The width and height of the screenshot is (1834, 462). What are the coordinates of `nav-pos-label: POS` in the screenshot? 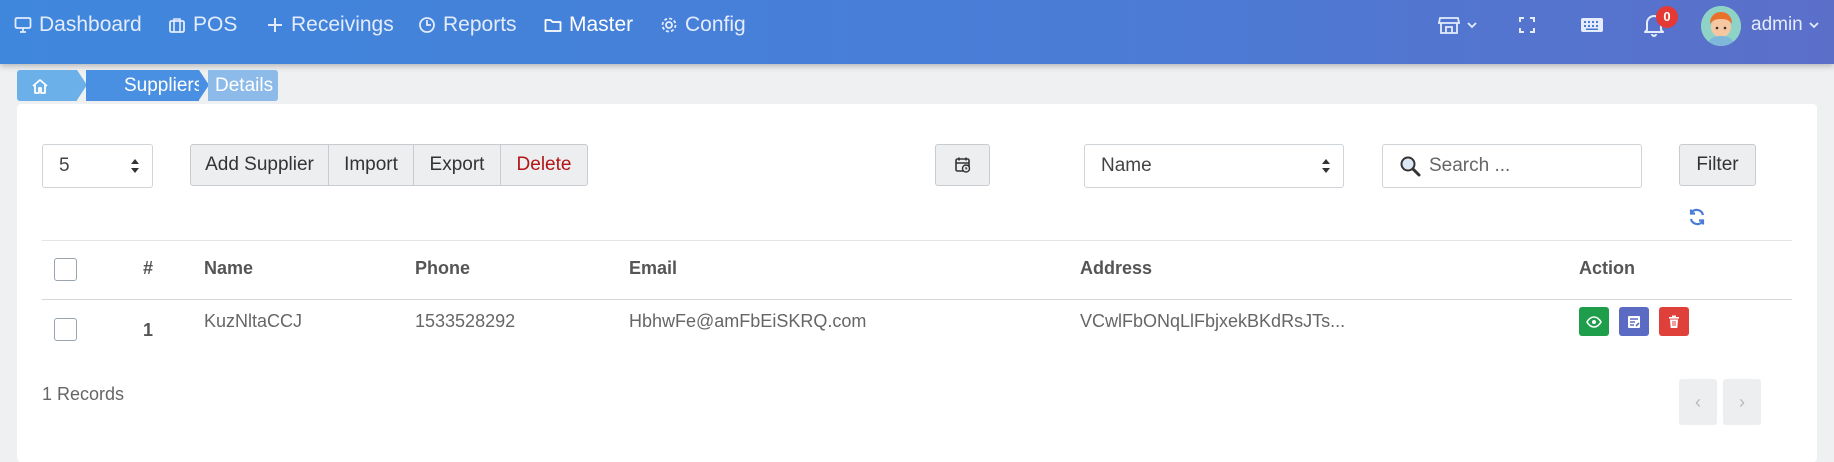 It's located at (215, 24).